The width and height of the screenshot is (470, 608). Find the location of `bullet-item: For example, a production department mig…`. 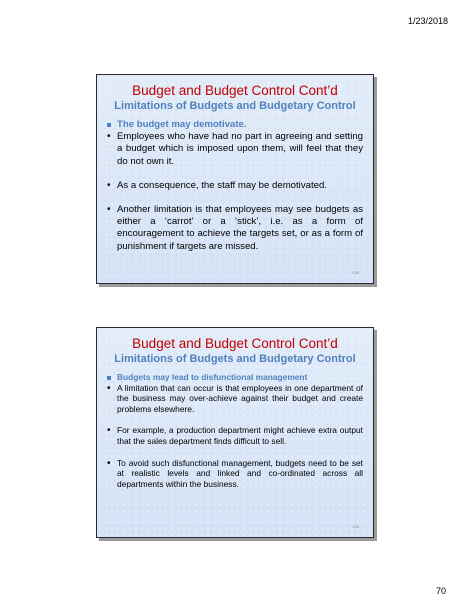

bullet-item: For example, a production department mig… is located at coordinates (235, 435).